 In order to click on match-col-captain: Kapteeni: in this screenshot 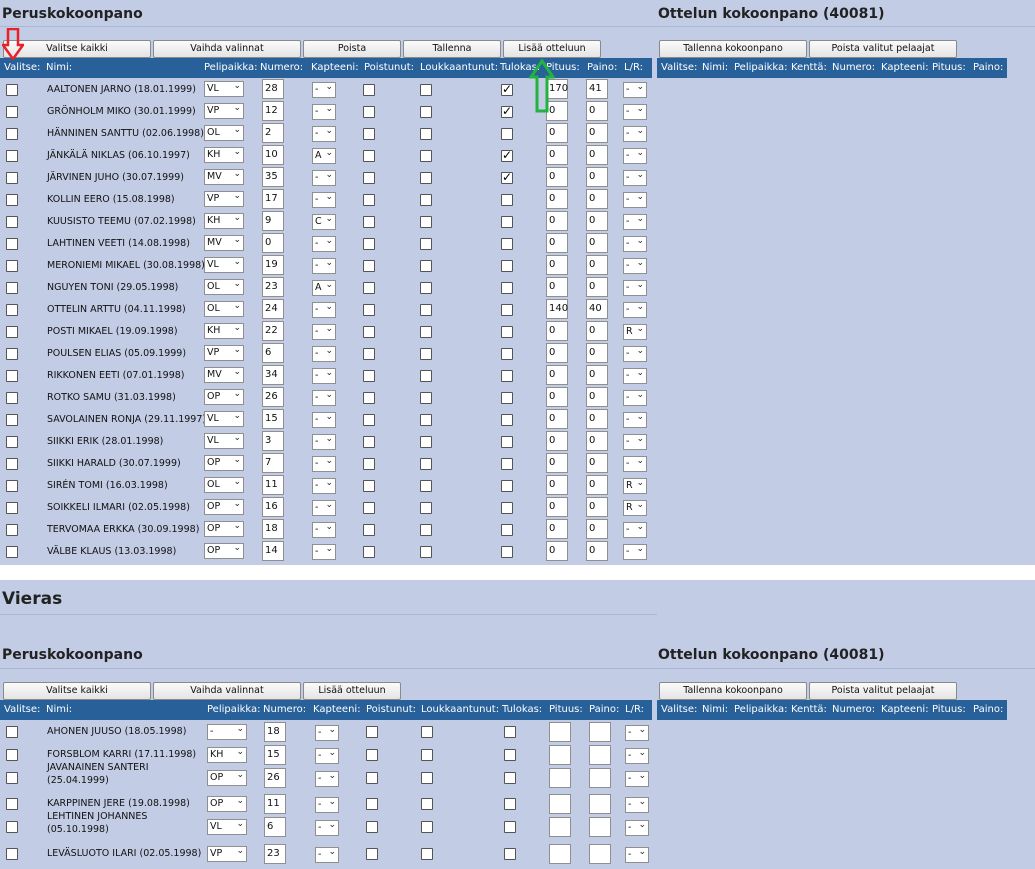, I will do `click(905, 67)`.